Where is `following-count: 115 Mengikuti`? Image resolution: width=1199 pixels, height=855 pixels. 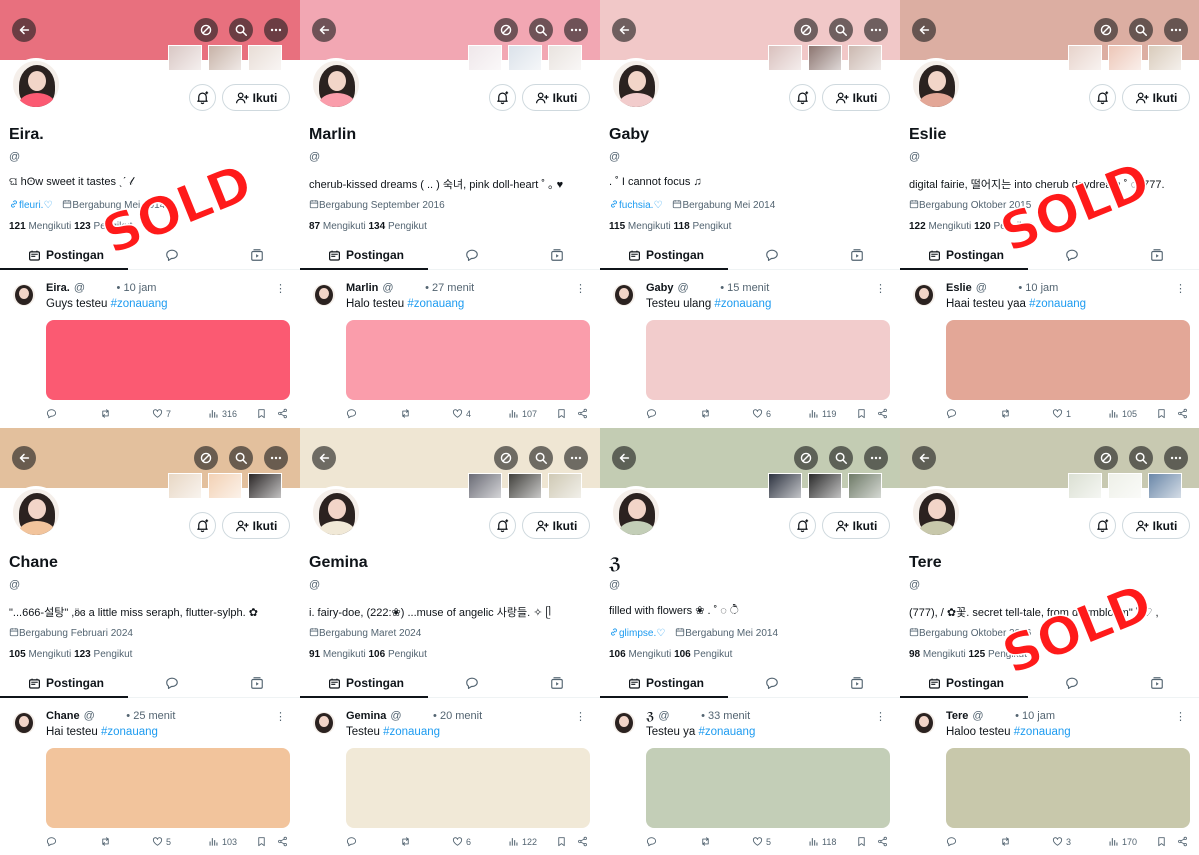
following-count: 115 Mengikuti is located at coordinates (640, 226).